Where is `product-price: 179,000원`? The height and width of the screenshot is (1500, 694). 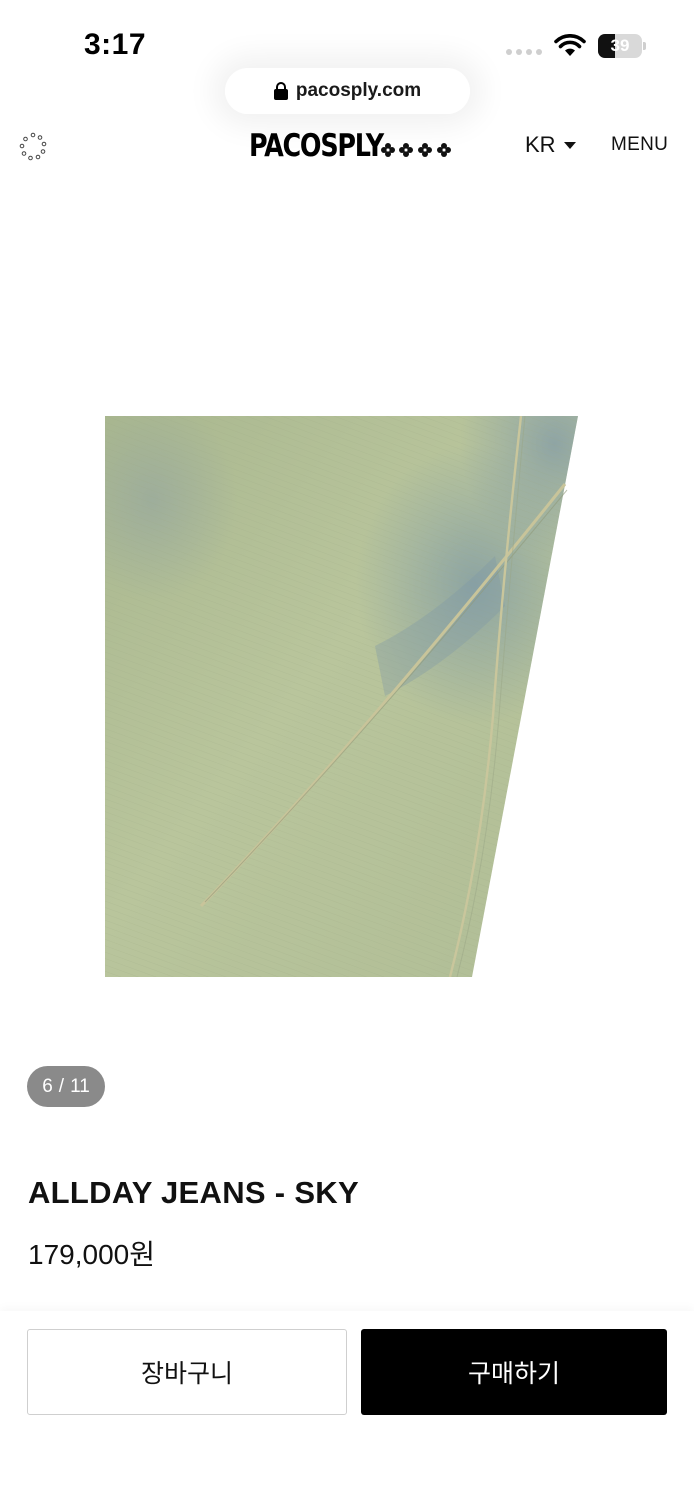
product-price: 179,000원 is located at coordinates (91, 1254).